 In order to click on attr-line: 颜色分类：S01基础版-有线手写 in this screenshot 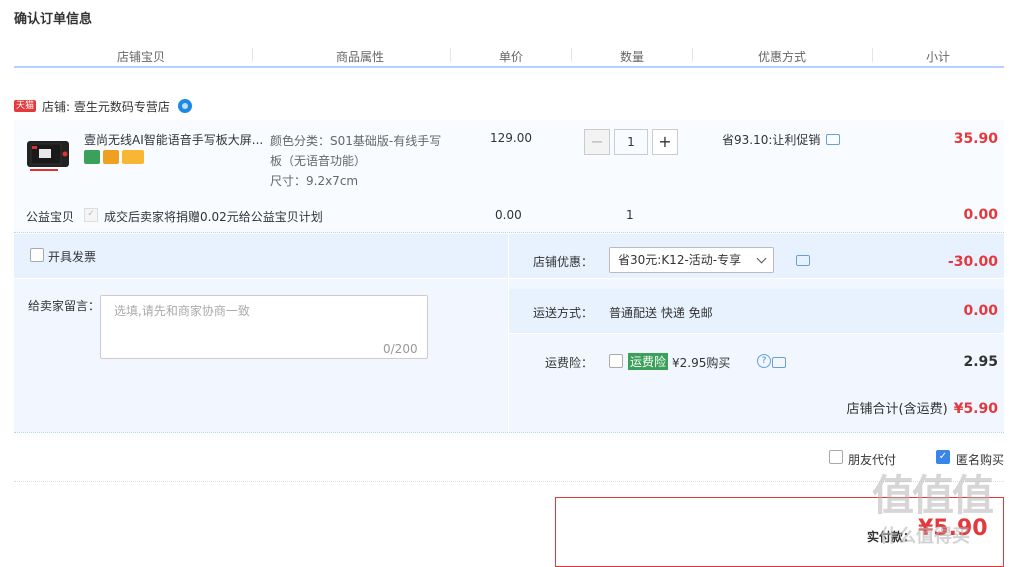, I will do `click(356, 141)`.